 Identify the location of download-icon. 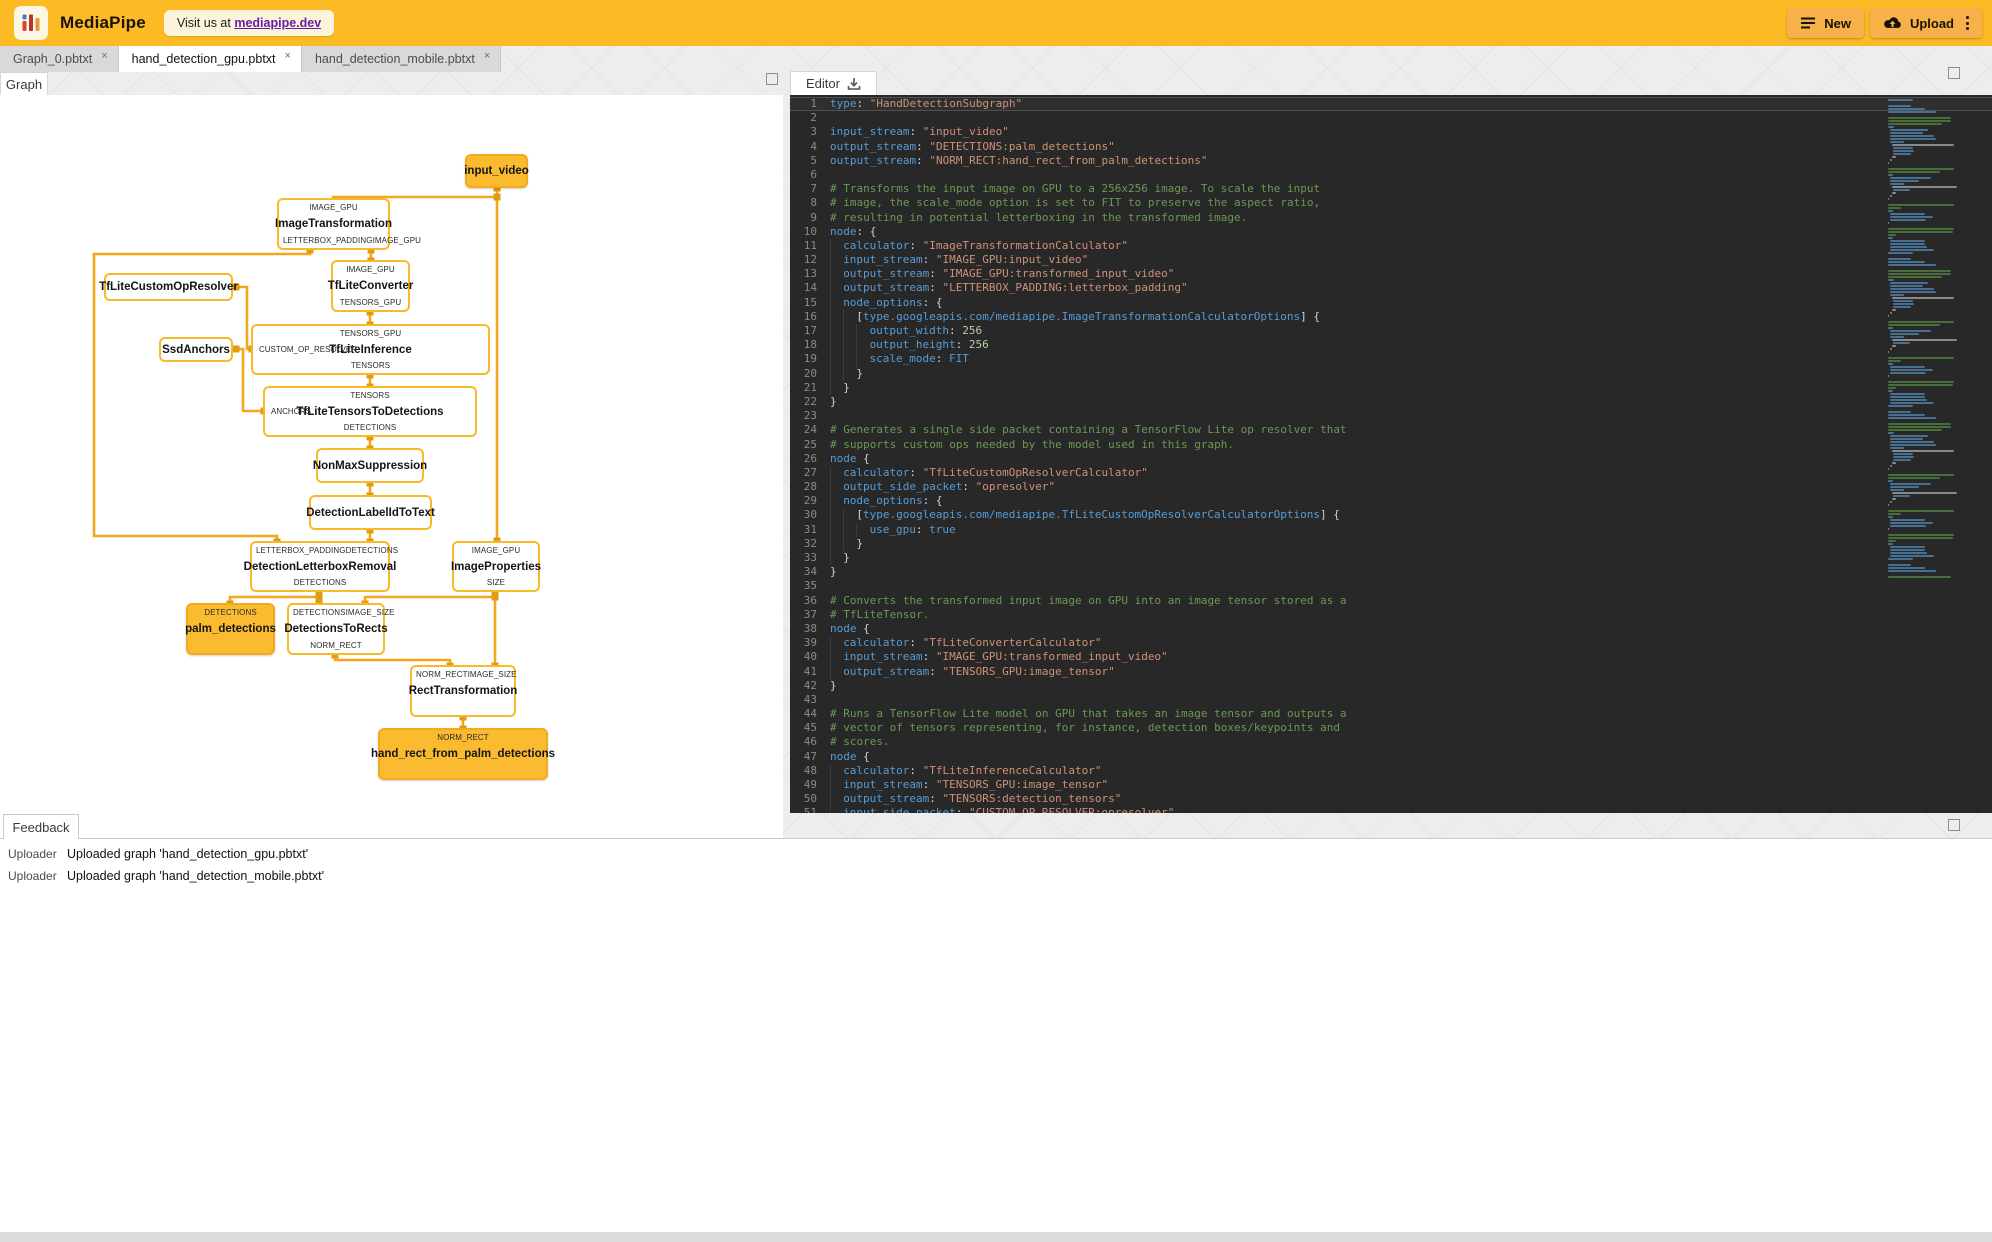
(854, 84).